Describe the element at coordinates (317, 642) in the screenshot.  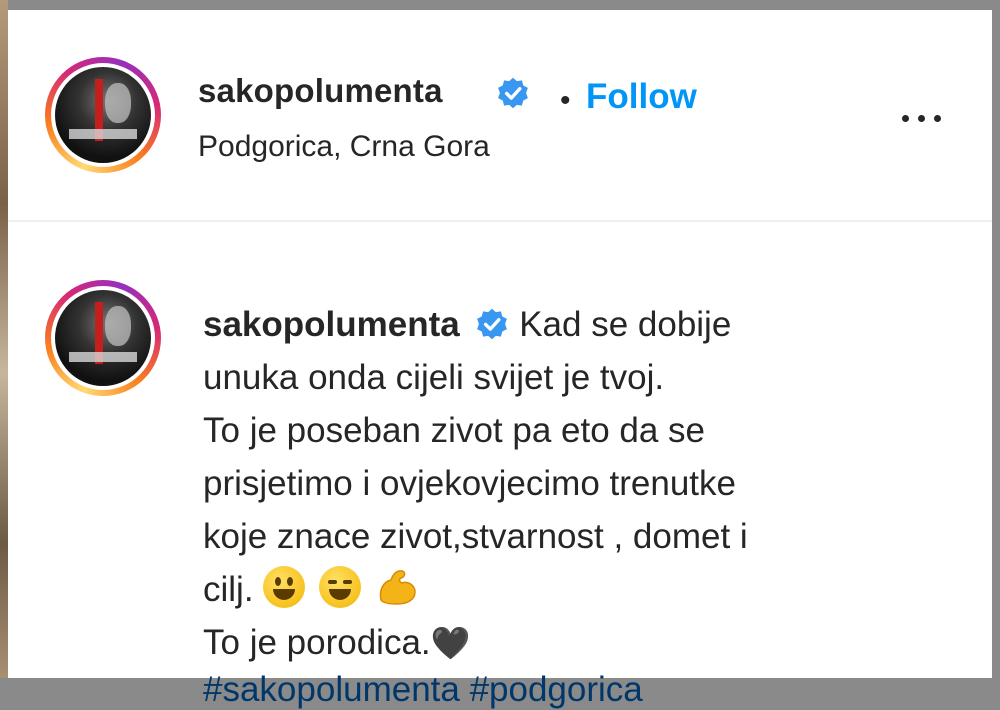
I see `caption-line-7: To je porodica.` at that location.